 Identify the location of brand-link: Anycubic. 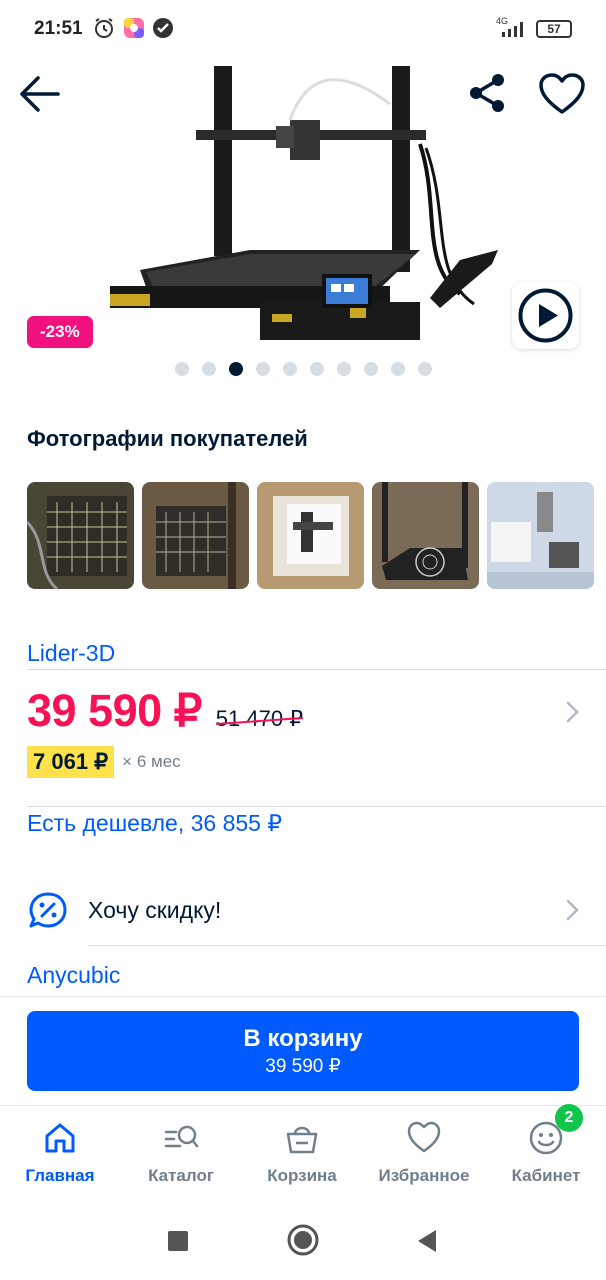
(73, 975).